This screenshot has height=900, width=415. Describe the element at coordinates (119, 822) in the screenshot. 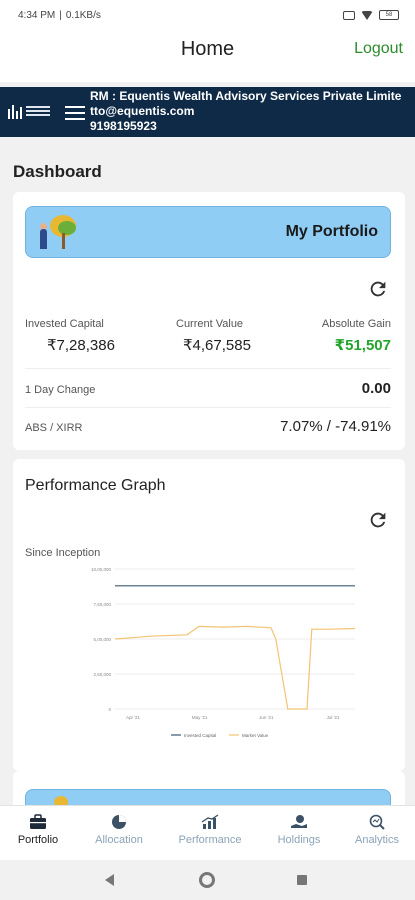

I see `pie-chart-icon` at that location.